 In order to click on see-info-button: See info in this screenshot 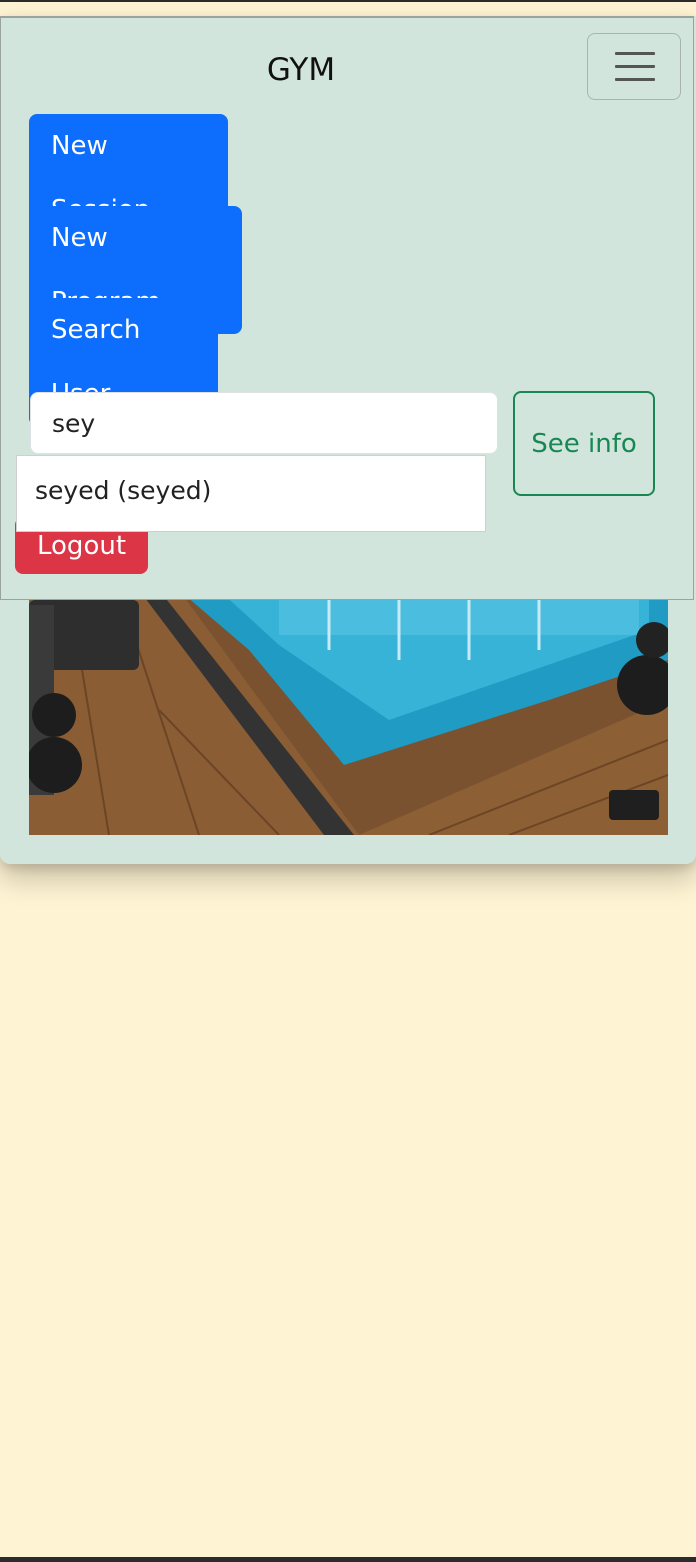, I will do `click(584, 443)`.